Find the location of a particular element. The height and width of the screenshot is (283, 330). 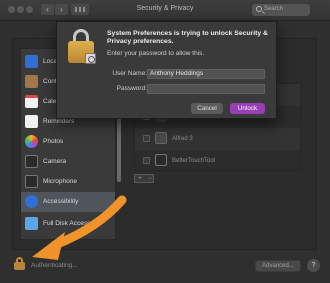

lock-icon is located at coordinates (81, 46).